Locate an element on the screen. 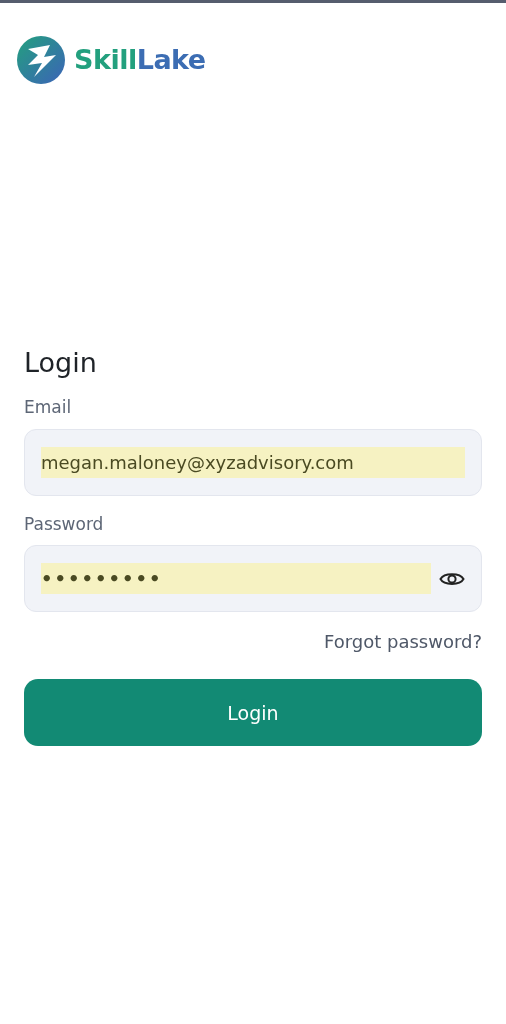 The height and width of the screenshot is (1024, 506). logo-icon is located at coordinates (41, 60).